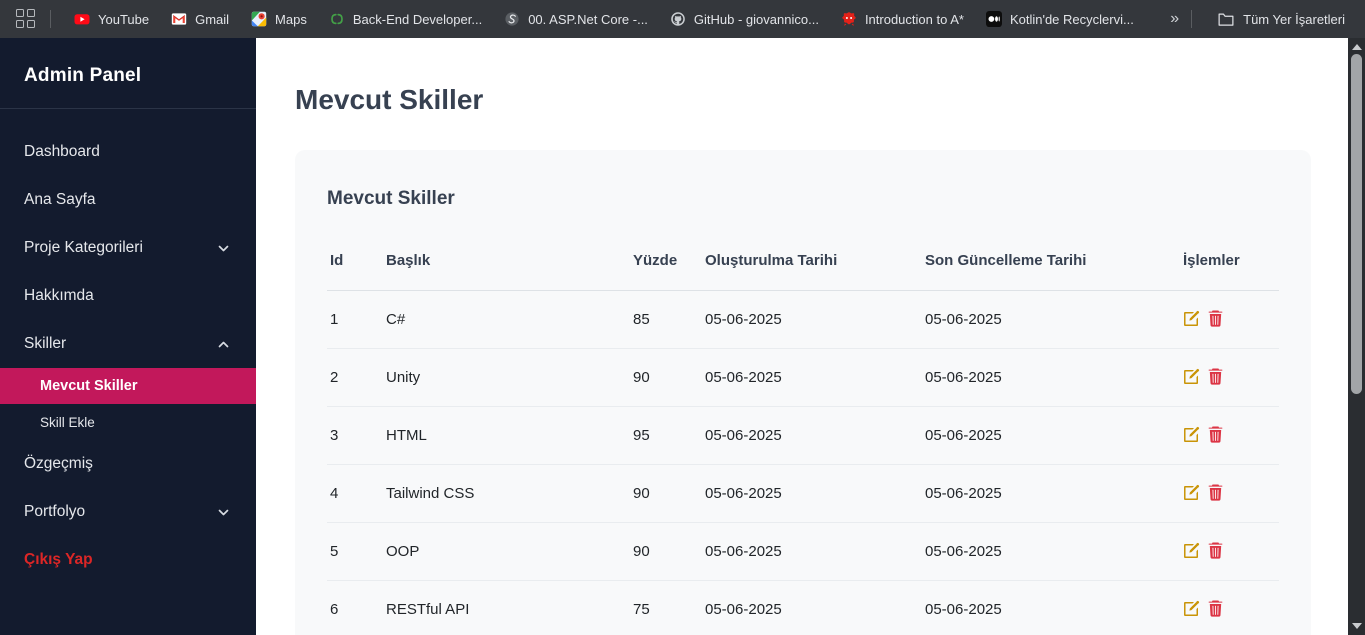  Describe the element at coordinates (389, 99) in the screenshot. I see `page-title: Mevcut Skiller` at that location.